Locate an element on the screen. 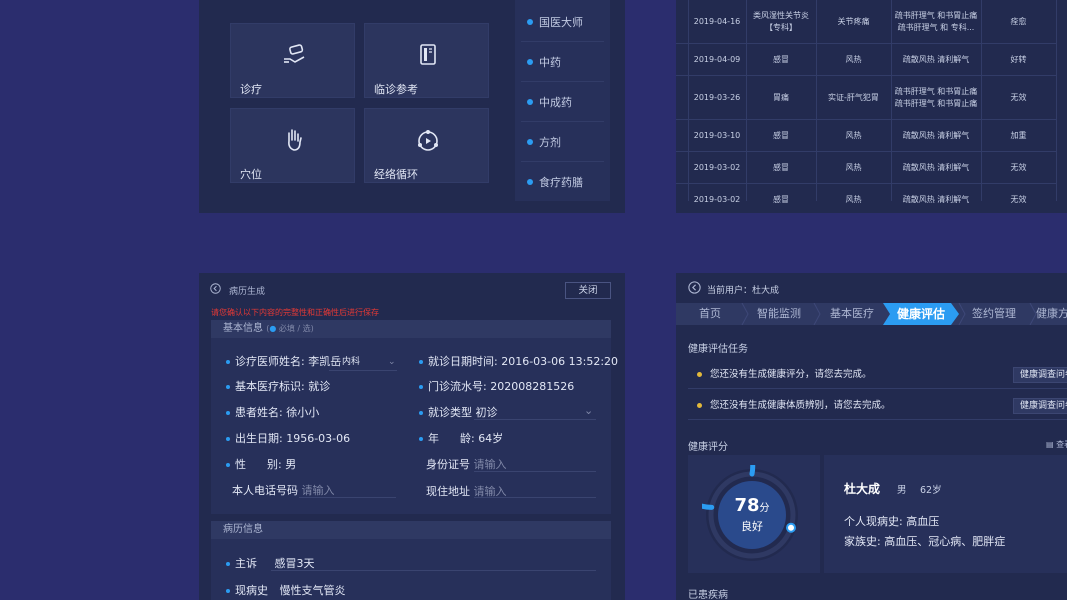  score-unit: 分 is located at coordinates (764, 508).